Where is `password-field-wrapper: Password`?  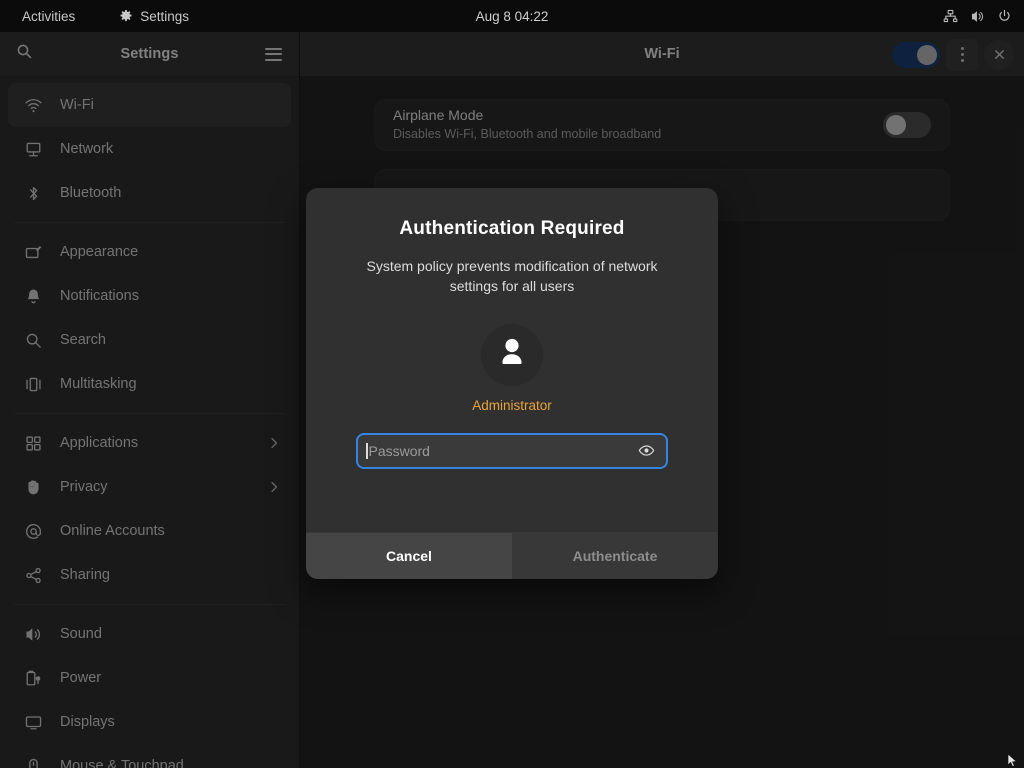
password-field-wrapper: Password is located at coordinates (512, 450).